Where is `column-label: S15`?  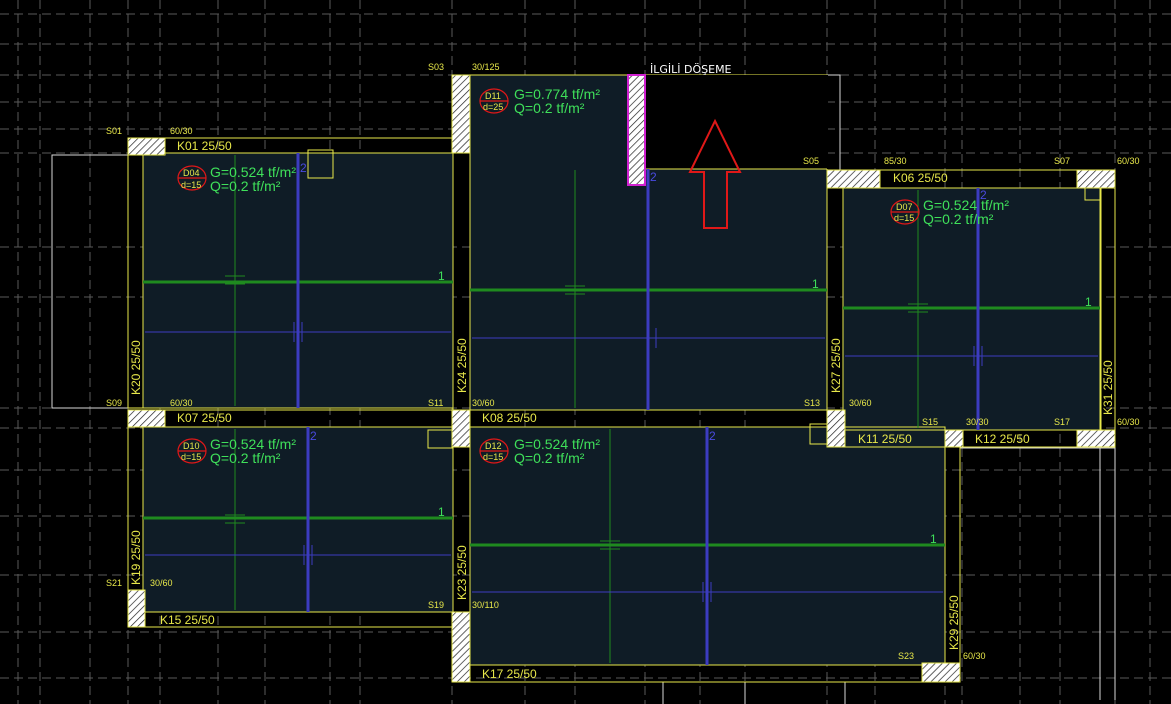
column-label: S15 is located at coordinates (930, 422).